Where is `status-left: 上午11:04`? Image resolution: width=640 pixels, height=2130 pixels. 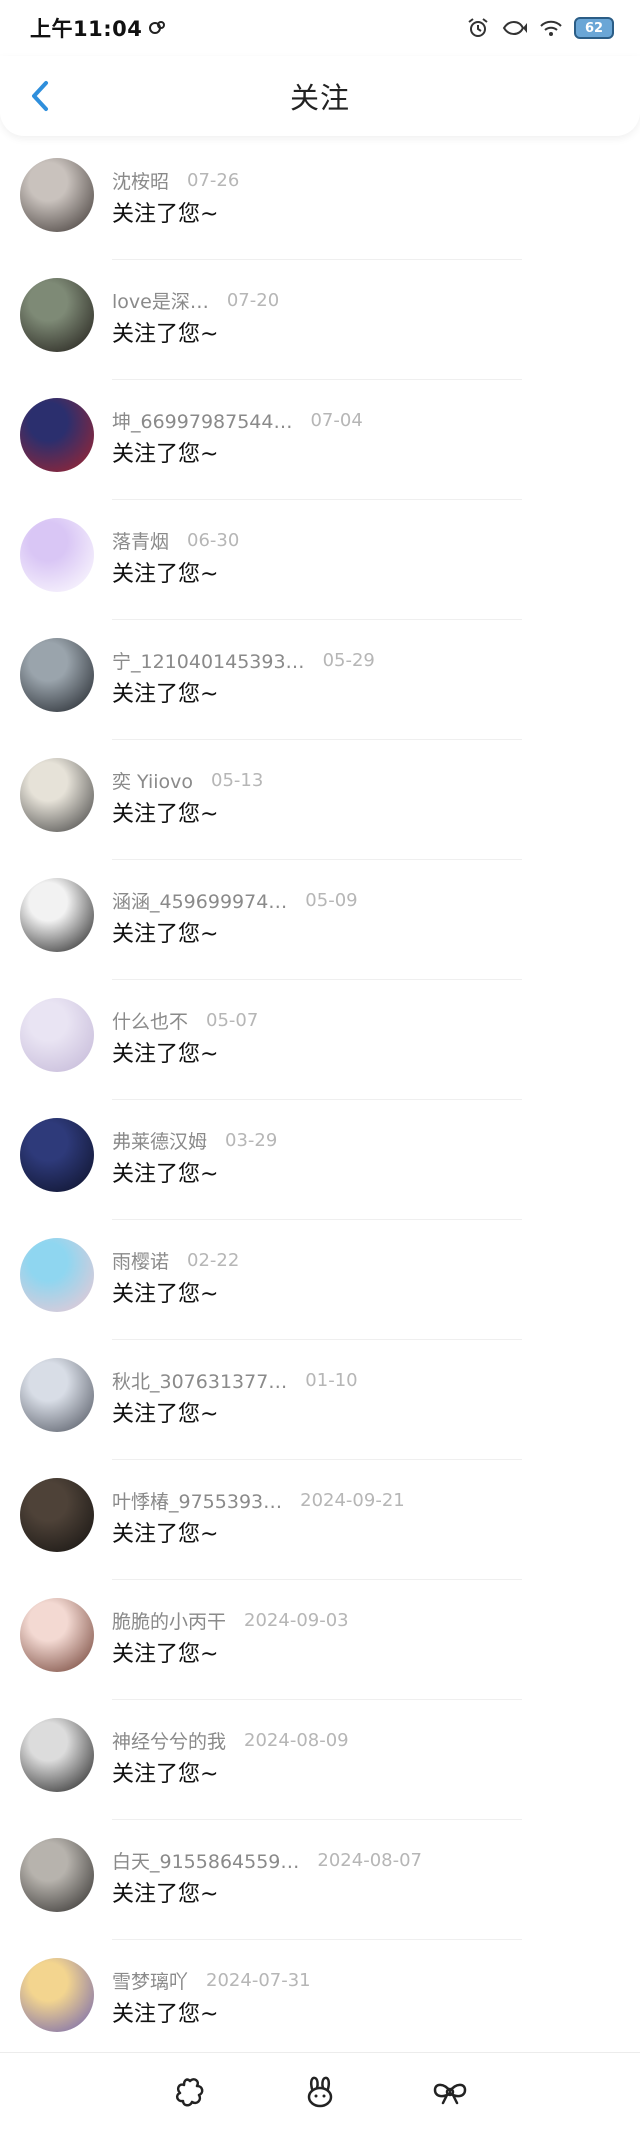
status-left: 上午11:04 is located at coordinates (98, 28).